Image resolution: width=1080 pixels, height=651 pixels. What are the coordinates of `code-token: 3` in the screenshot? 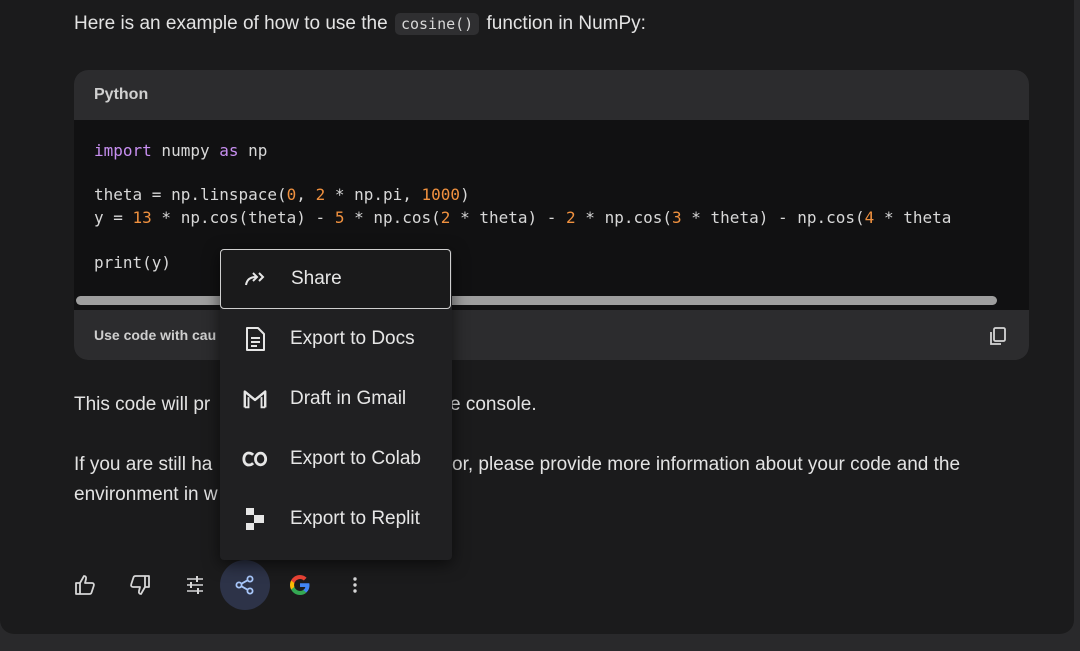 It's located at (677, 217).